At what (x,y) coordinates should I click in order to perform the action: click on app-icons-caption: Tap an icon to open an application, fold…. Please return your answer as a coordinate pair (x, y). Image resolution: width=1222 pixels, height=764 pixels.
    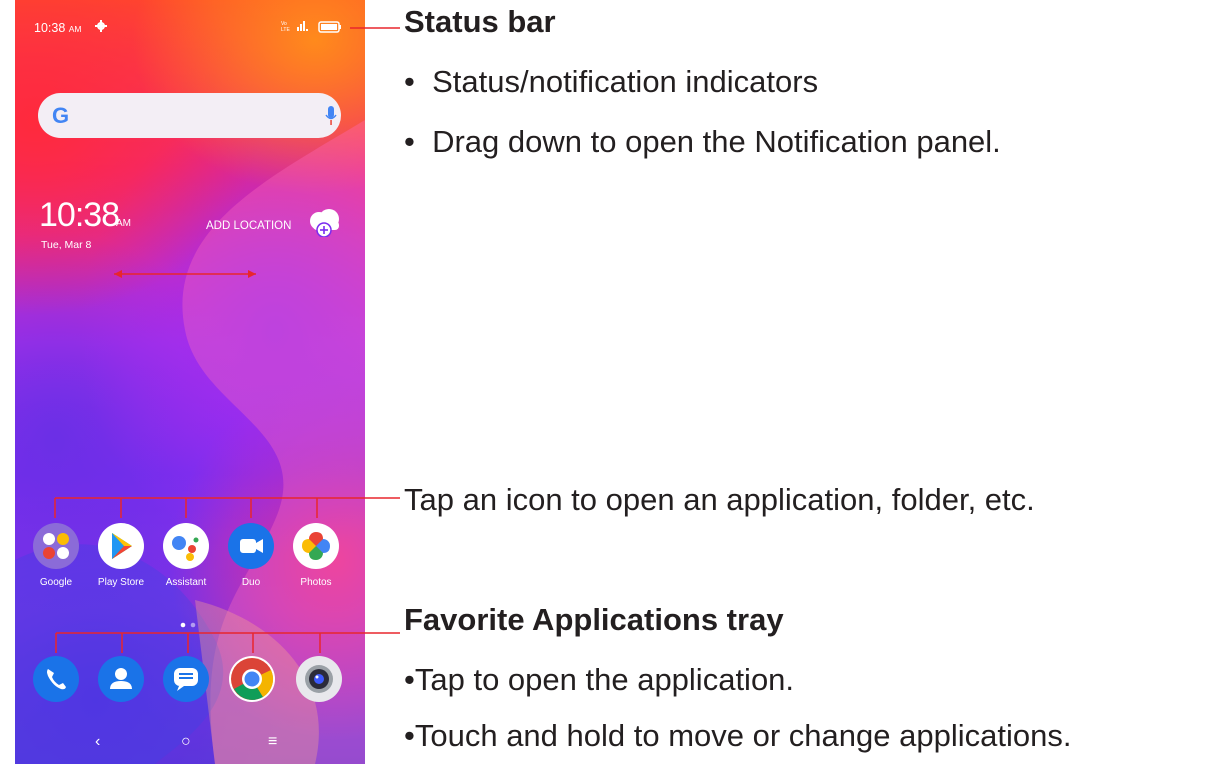
    Looking at the image, I should click on (719, 499).